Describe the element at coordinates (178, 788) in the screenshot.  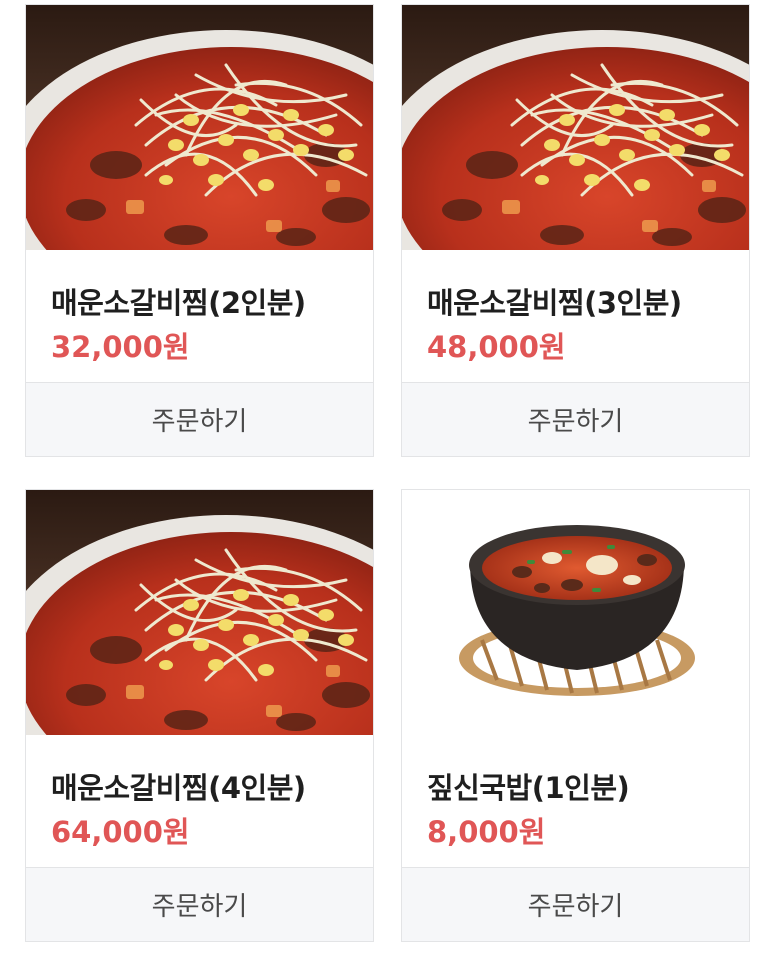
I see `product-name: 매운소갈비찜(4인분)` at that location.